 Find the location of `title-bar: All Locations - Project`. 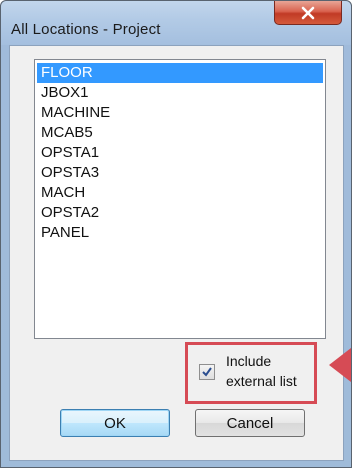

title-bar: All Locations - Project is located at coordinates (176, 23).